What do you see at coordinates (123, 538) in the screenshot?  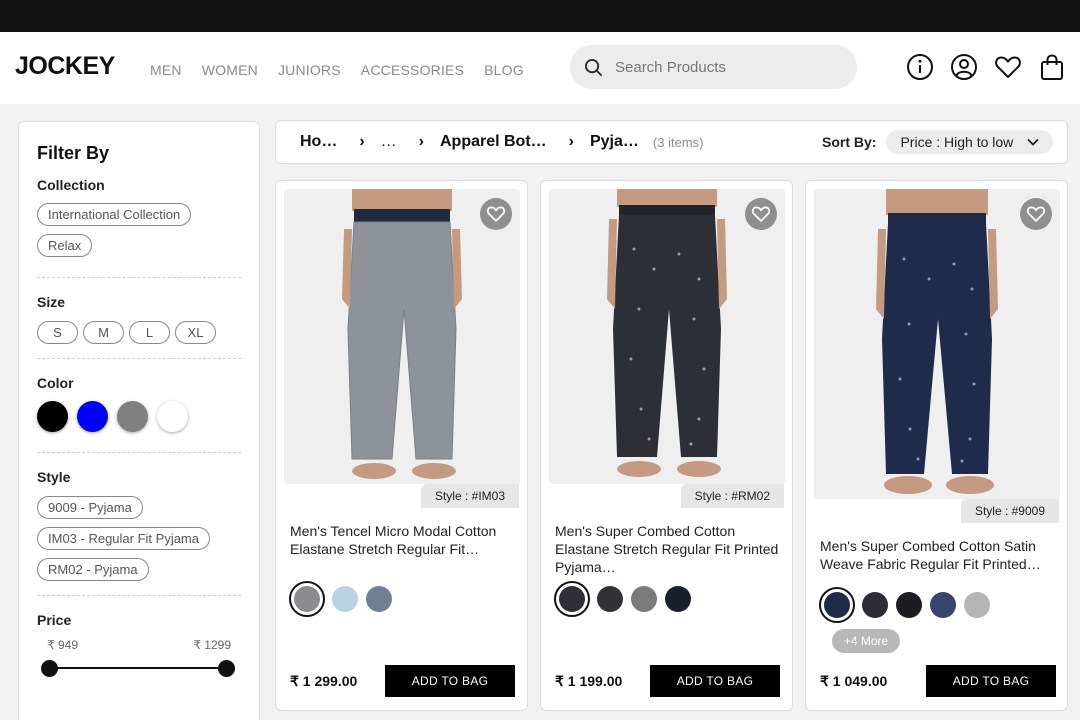 I see `style-chip-im03: IM03 - Regular Fit Pyjama` at bounding box center [123, 538].